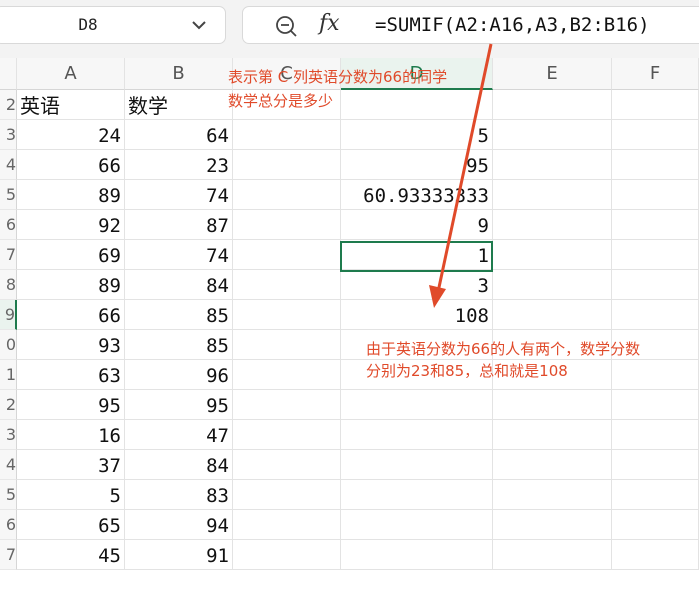 This screenshot has height=613, width=699. Describe the element at coordinates (71, 225) in the screenshot. I see `cell-a: 92` at that location.